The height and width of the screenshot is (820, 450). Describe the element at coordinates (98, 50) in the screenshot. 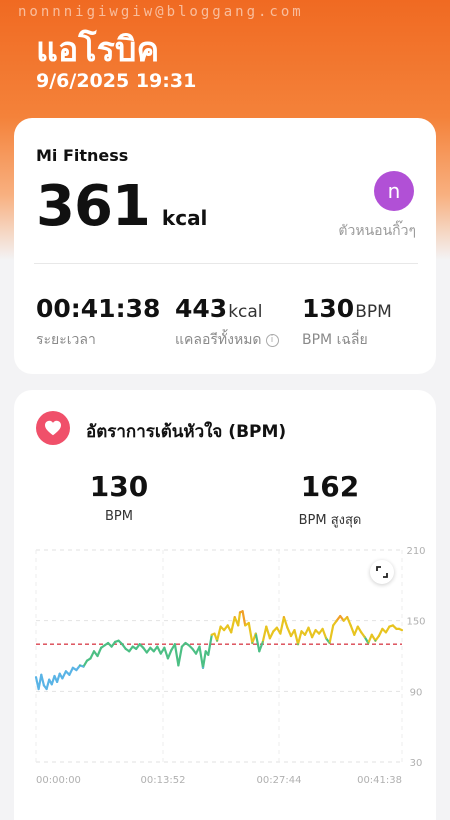

I see `activity-title: แอโรบิค` at that location.